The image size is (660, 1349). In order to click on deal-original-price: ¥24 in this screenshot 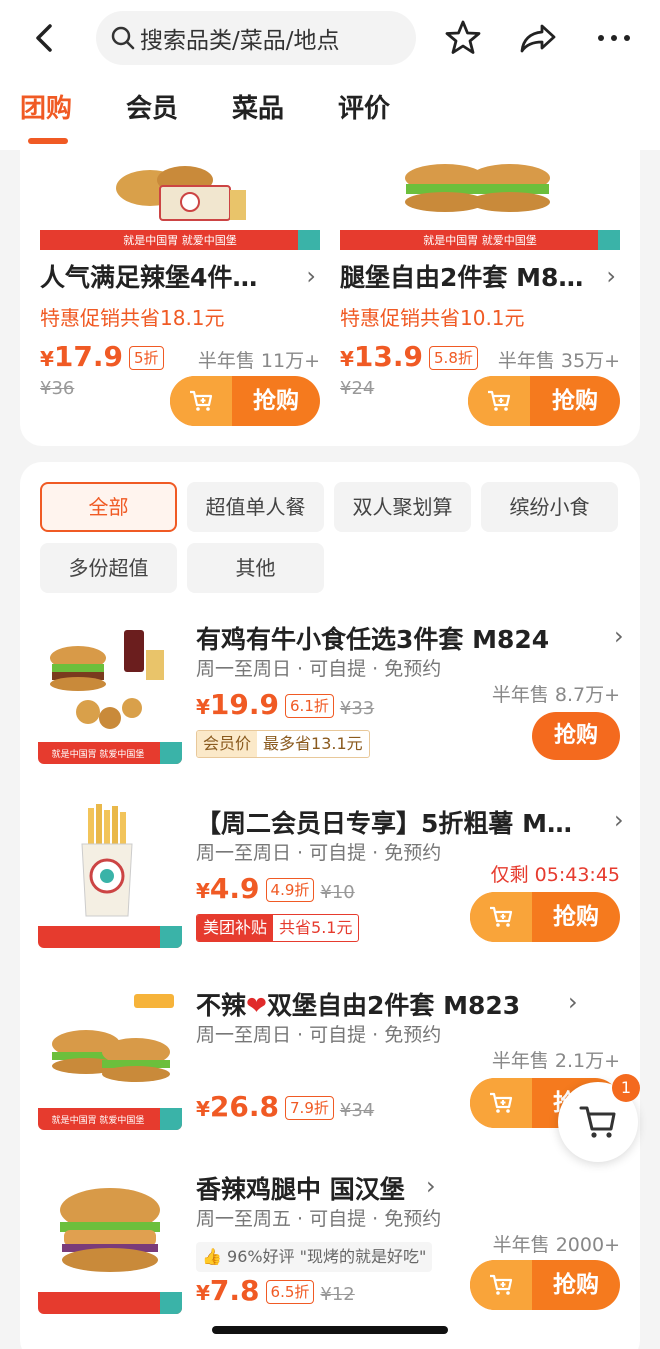, I will do `click(357, 388)`.